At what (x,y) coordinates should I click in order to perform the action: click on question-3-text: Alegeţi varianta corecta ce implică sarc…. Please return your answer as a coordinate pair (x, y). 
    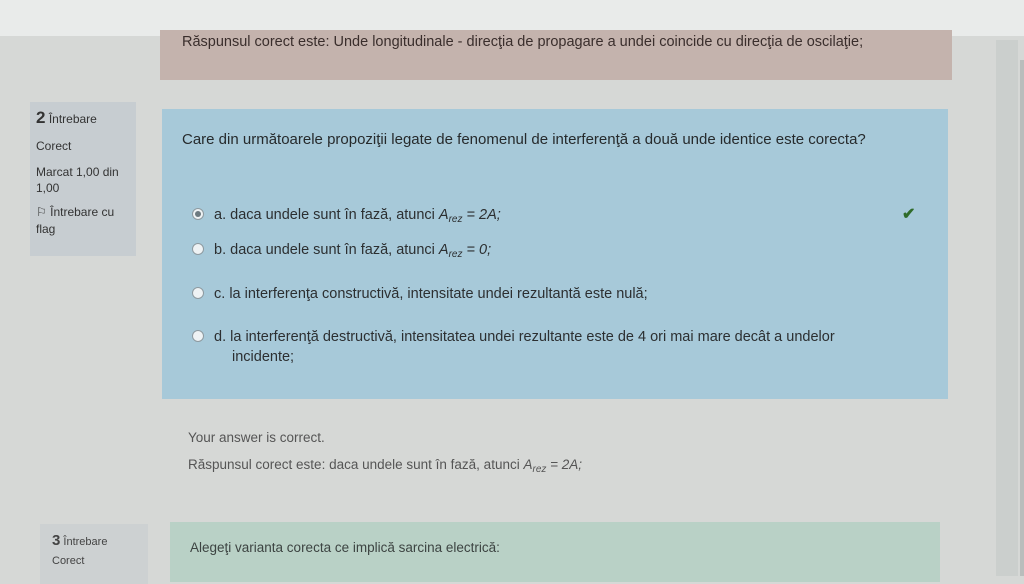
    Looking at the image, I should click on (345, 547).